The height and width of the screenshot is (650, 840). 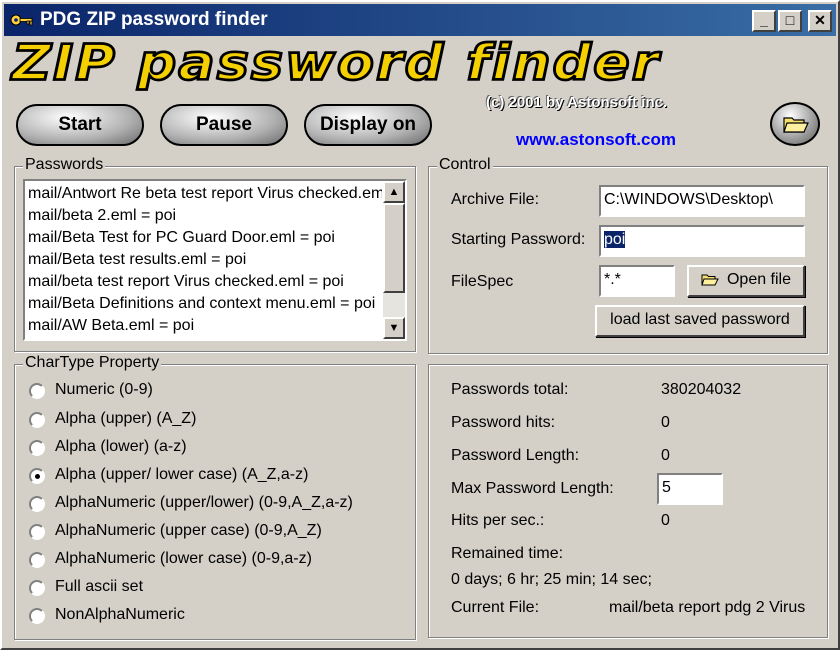 I want to click on radio-label: Numeric (0-9), so click(x=104, y=389).